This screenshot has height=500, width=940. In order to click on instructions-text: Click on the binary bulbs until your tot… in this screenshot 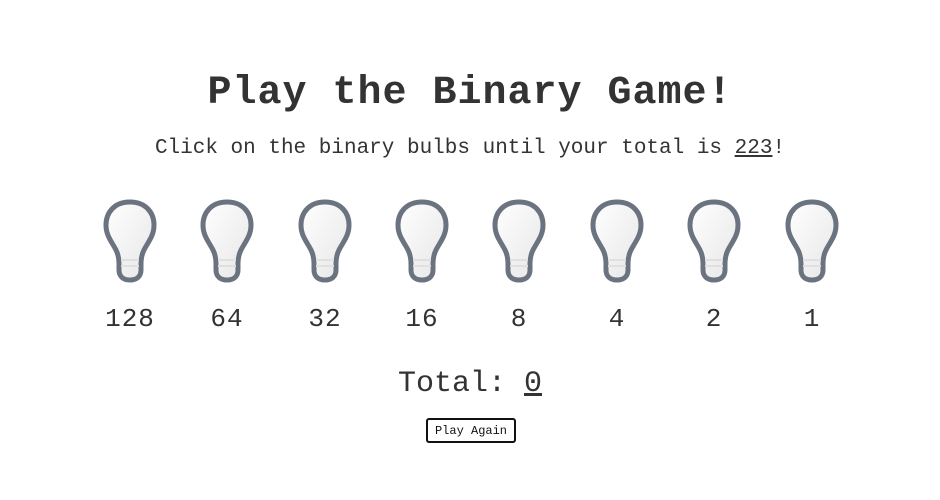, I will do `click(444, 148)`.